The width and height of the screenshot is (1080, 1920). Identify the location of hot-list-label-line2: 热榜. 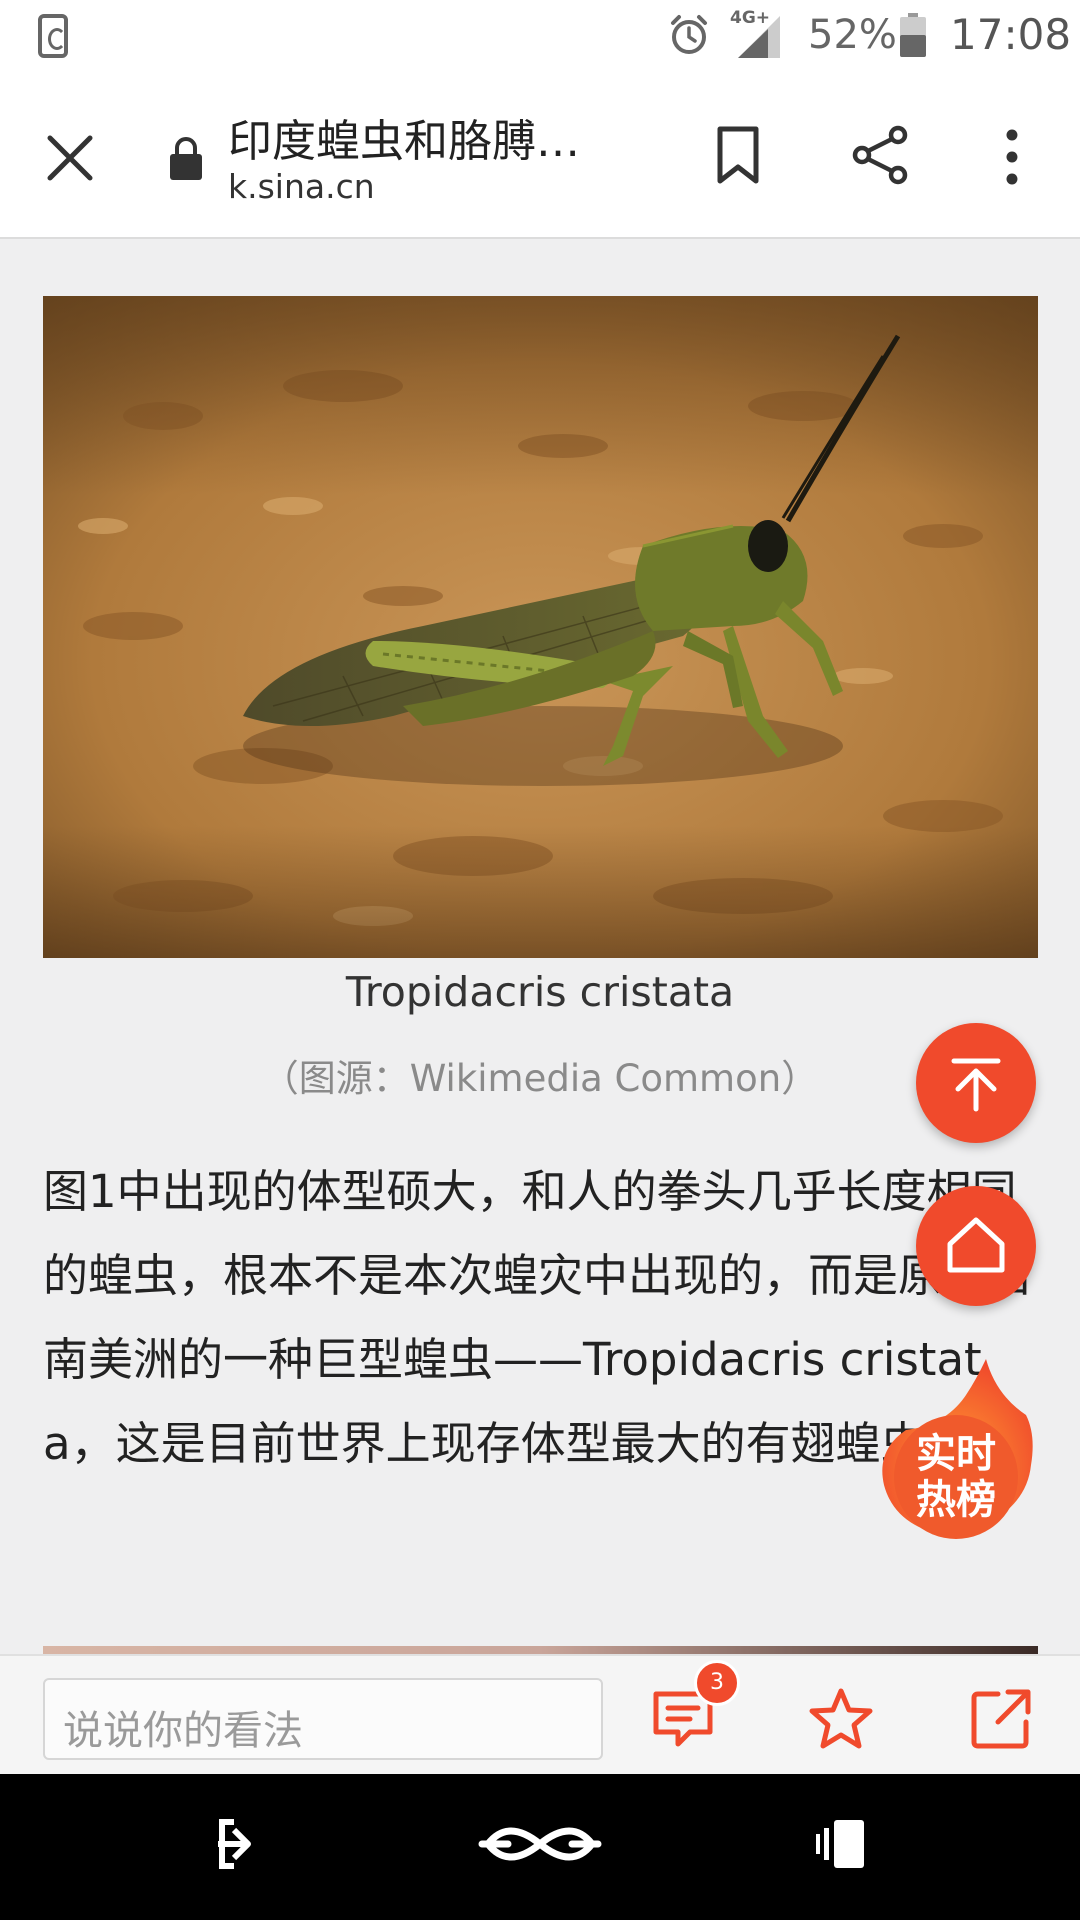
(956, 1500).